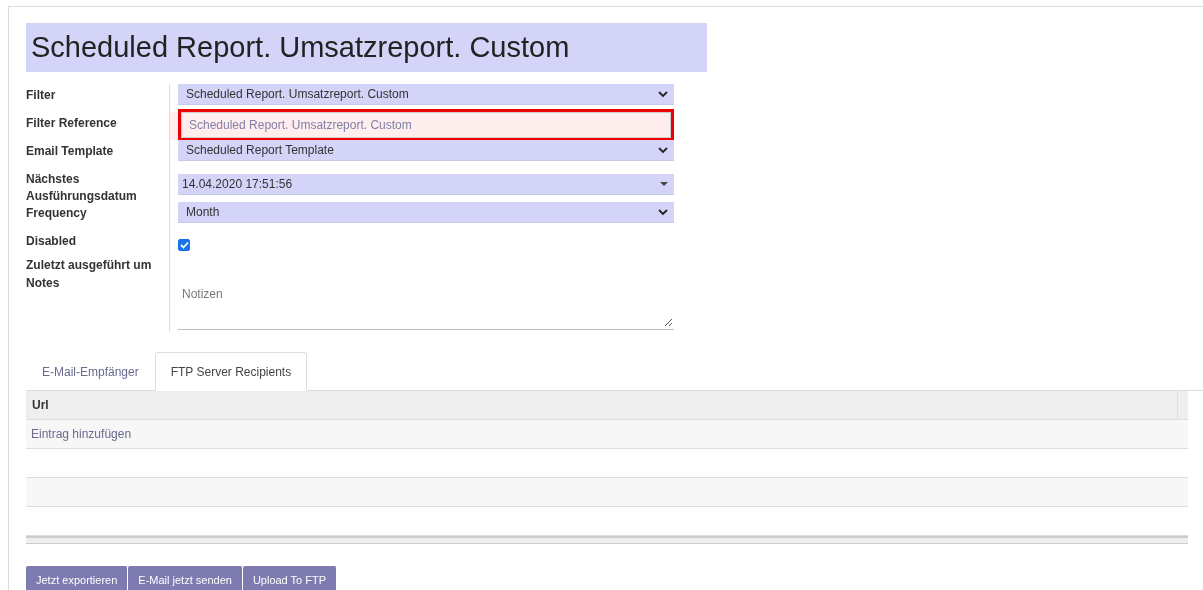 This screenshot has height=590, width=1203. Describe the element at coordinates (72, 123) in the screenshot. I see `field-label: Filter Reference` at that location.